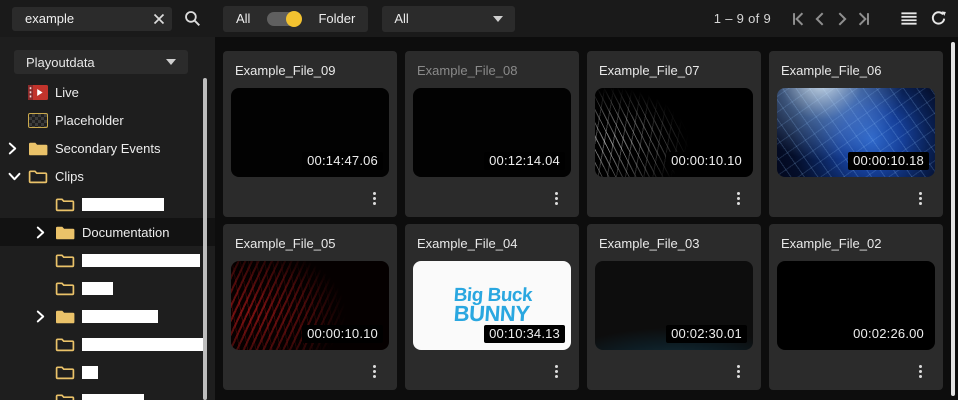 This screenshot has width=958, height=400. Describe the element at coordinates (953, 219) in the screenshot. I see `main-scrollbar` at that location.